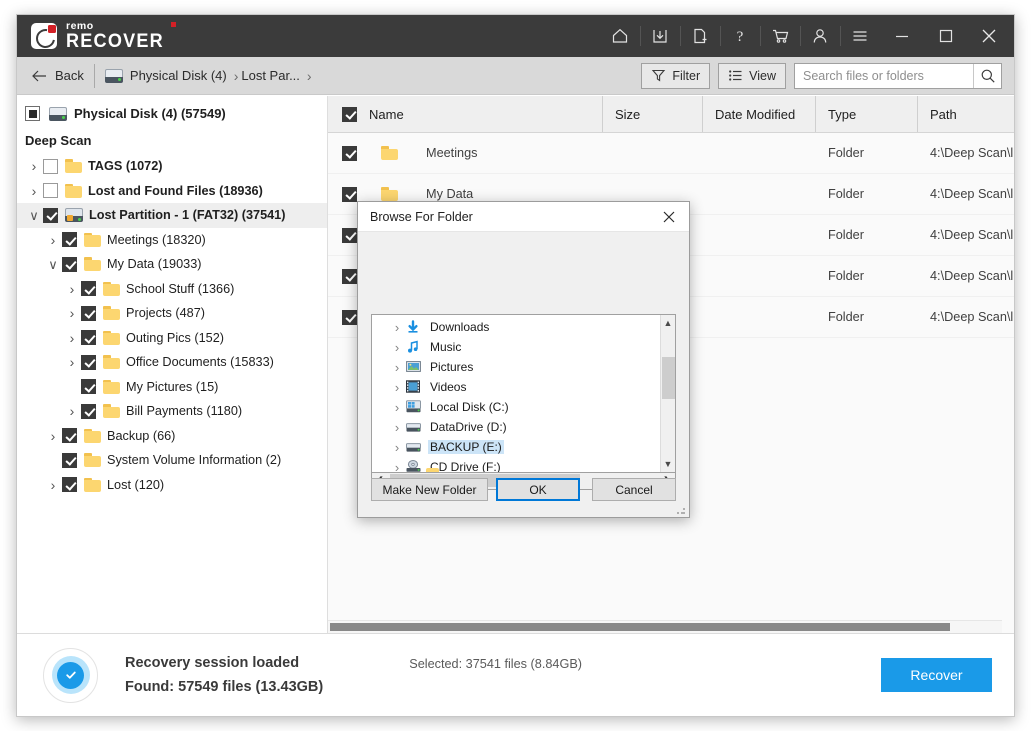  Describe the element at coordinates (516, 465) in the screenshot. I see `dialog-tree-item: › CD Drive (F:)` at that location.